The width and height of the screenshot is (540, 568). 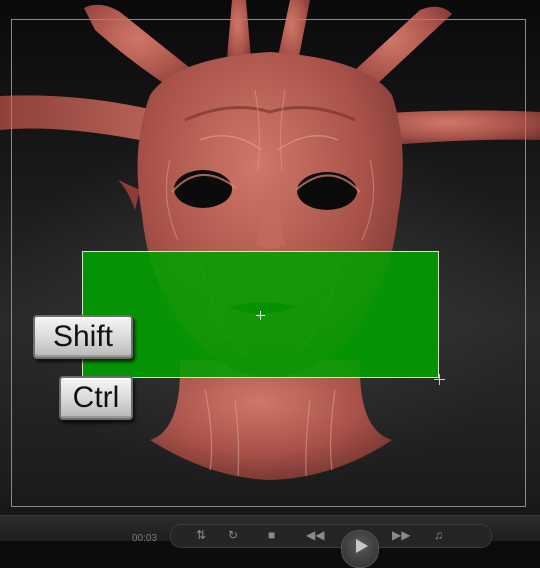 What do you see at coordinates (271, 535) in the screenshot?
I see `stop-icon: ■` at bounding box center [271, 535].